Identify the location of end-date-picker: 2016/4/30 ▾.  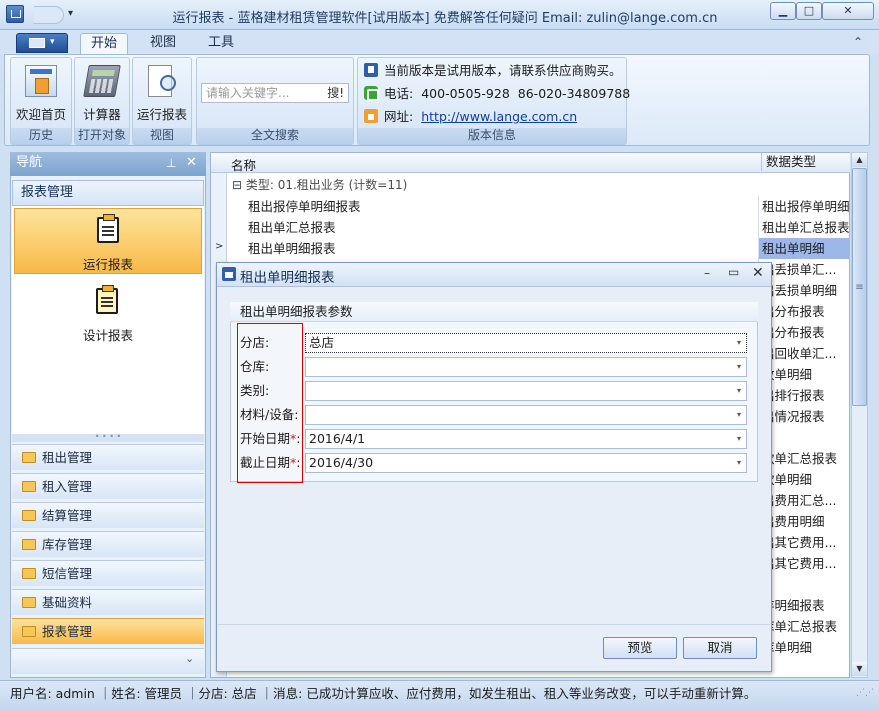
(526, 463).